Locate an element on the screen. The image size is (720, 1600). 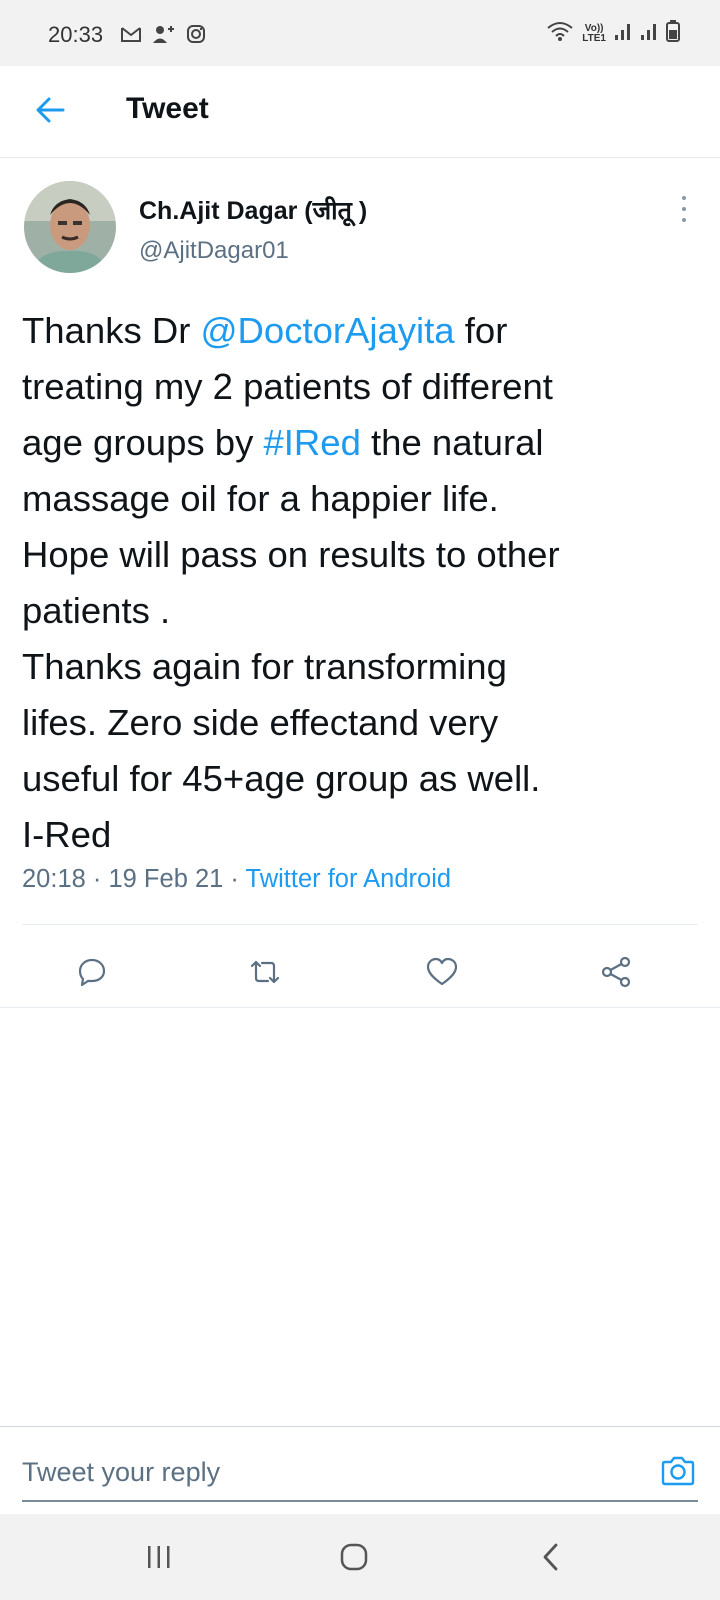
volte-label: Vo)) LTE1 is located at coordinates (594, 33).